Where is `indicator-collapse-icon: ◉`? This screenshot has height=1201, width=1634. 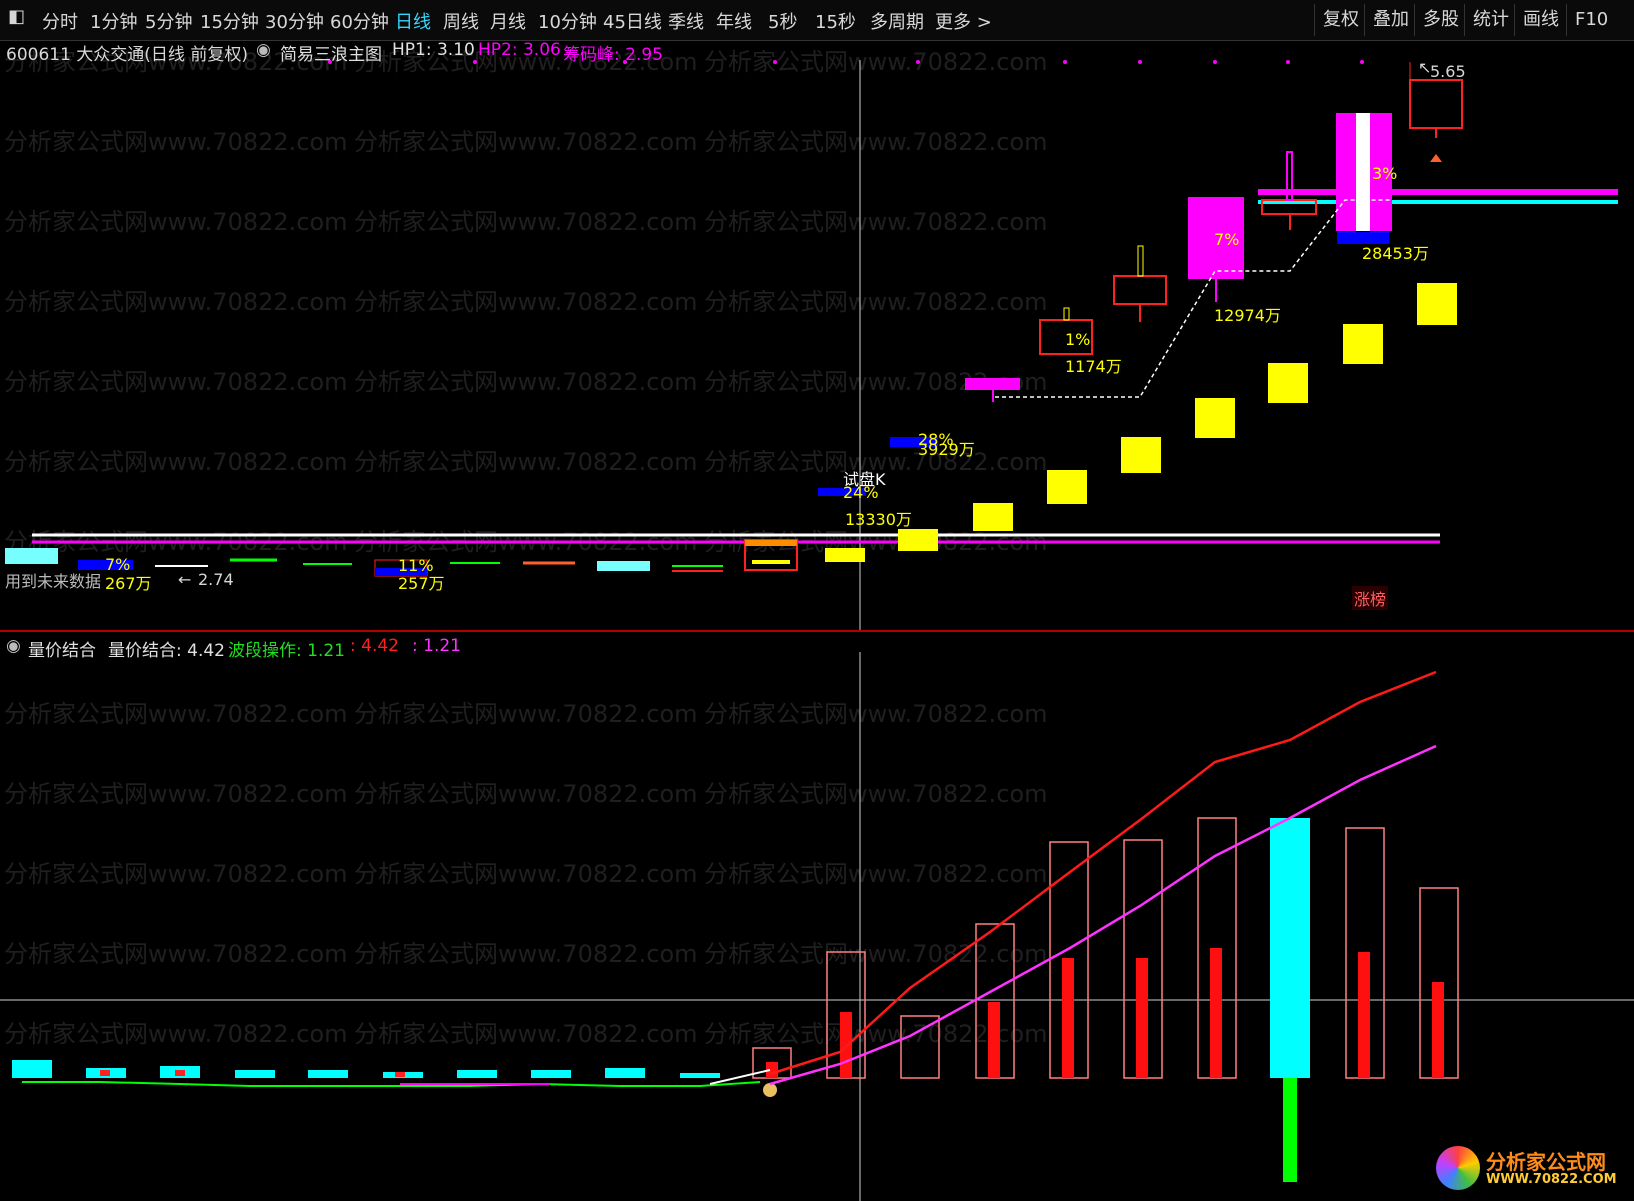
indicator-collapse-icon: ◉ is located at coordinates (13, 646).